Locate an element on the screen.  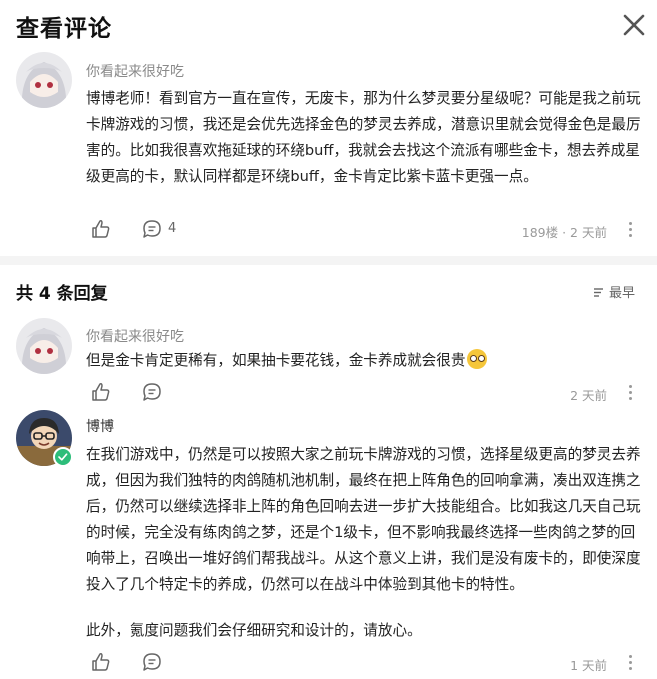
comment-meta: 189楼 · 2 天前 is located at coordinates (564, 232).